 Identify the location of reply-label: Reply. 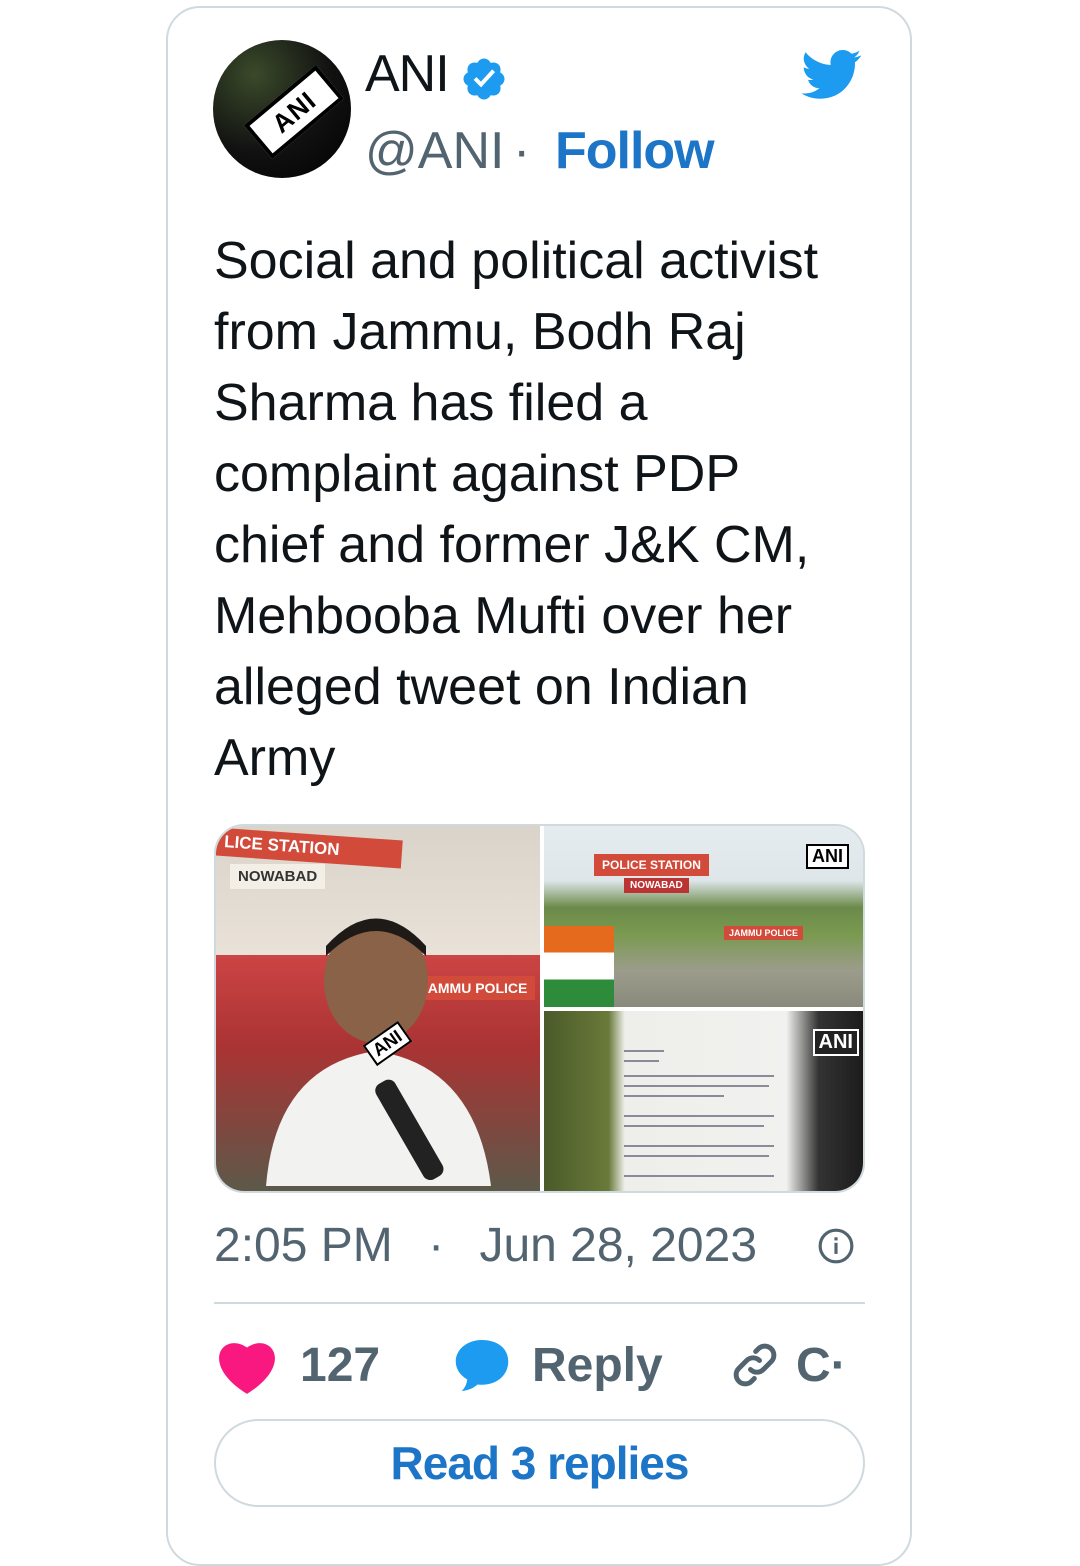
(597, 1365).